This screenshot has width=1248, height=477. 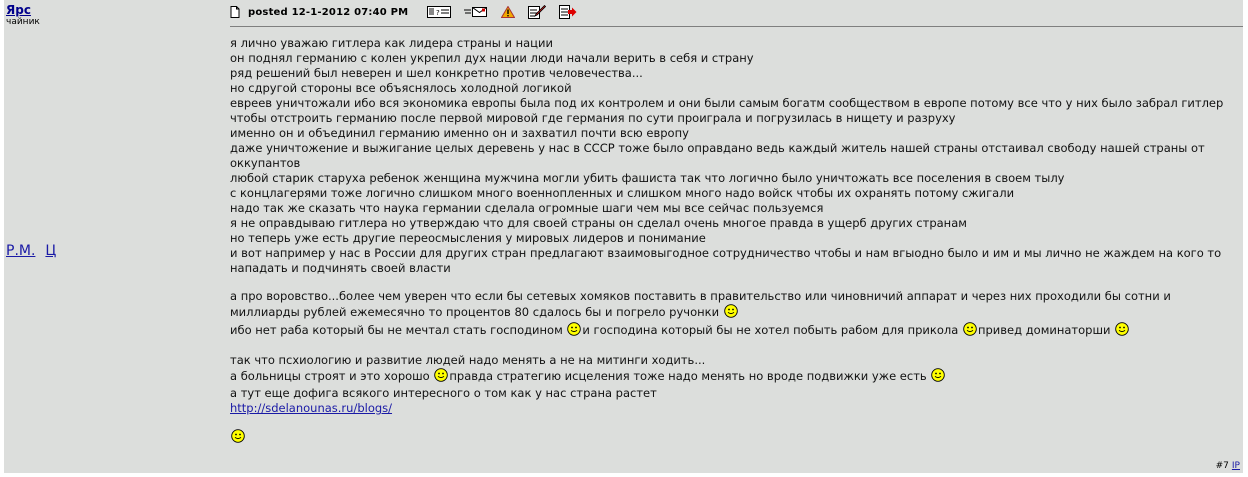 I want to click on author-rank: чайник, so click(x=23, y=22).